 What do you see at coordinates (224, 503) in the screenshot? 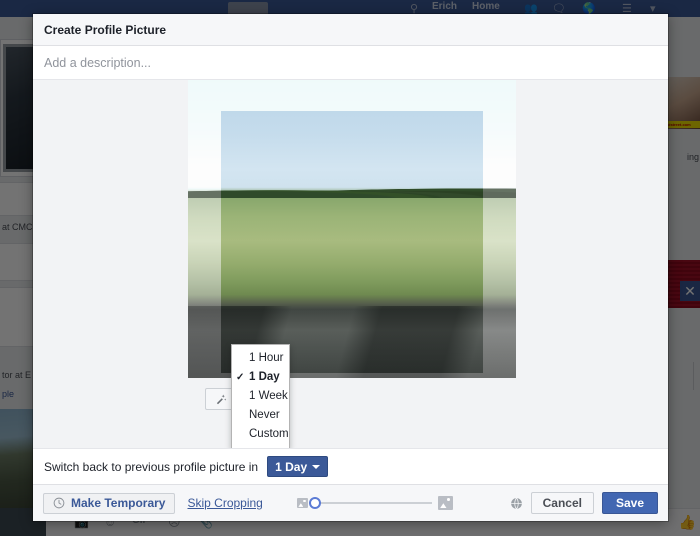
I see `skip-cropping-link: Skip Cropping` at bounding box center [224, 503].